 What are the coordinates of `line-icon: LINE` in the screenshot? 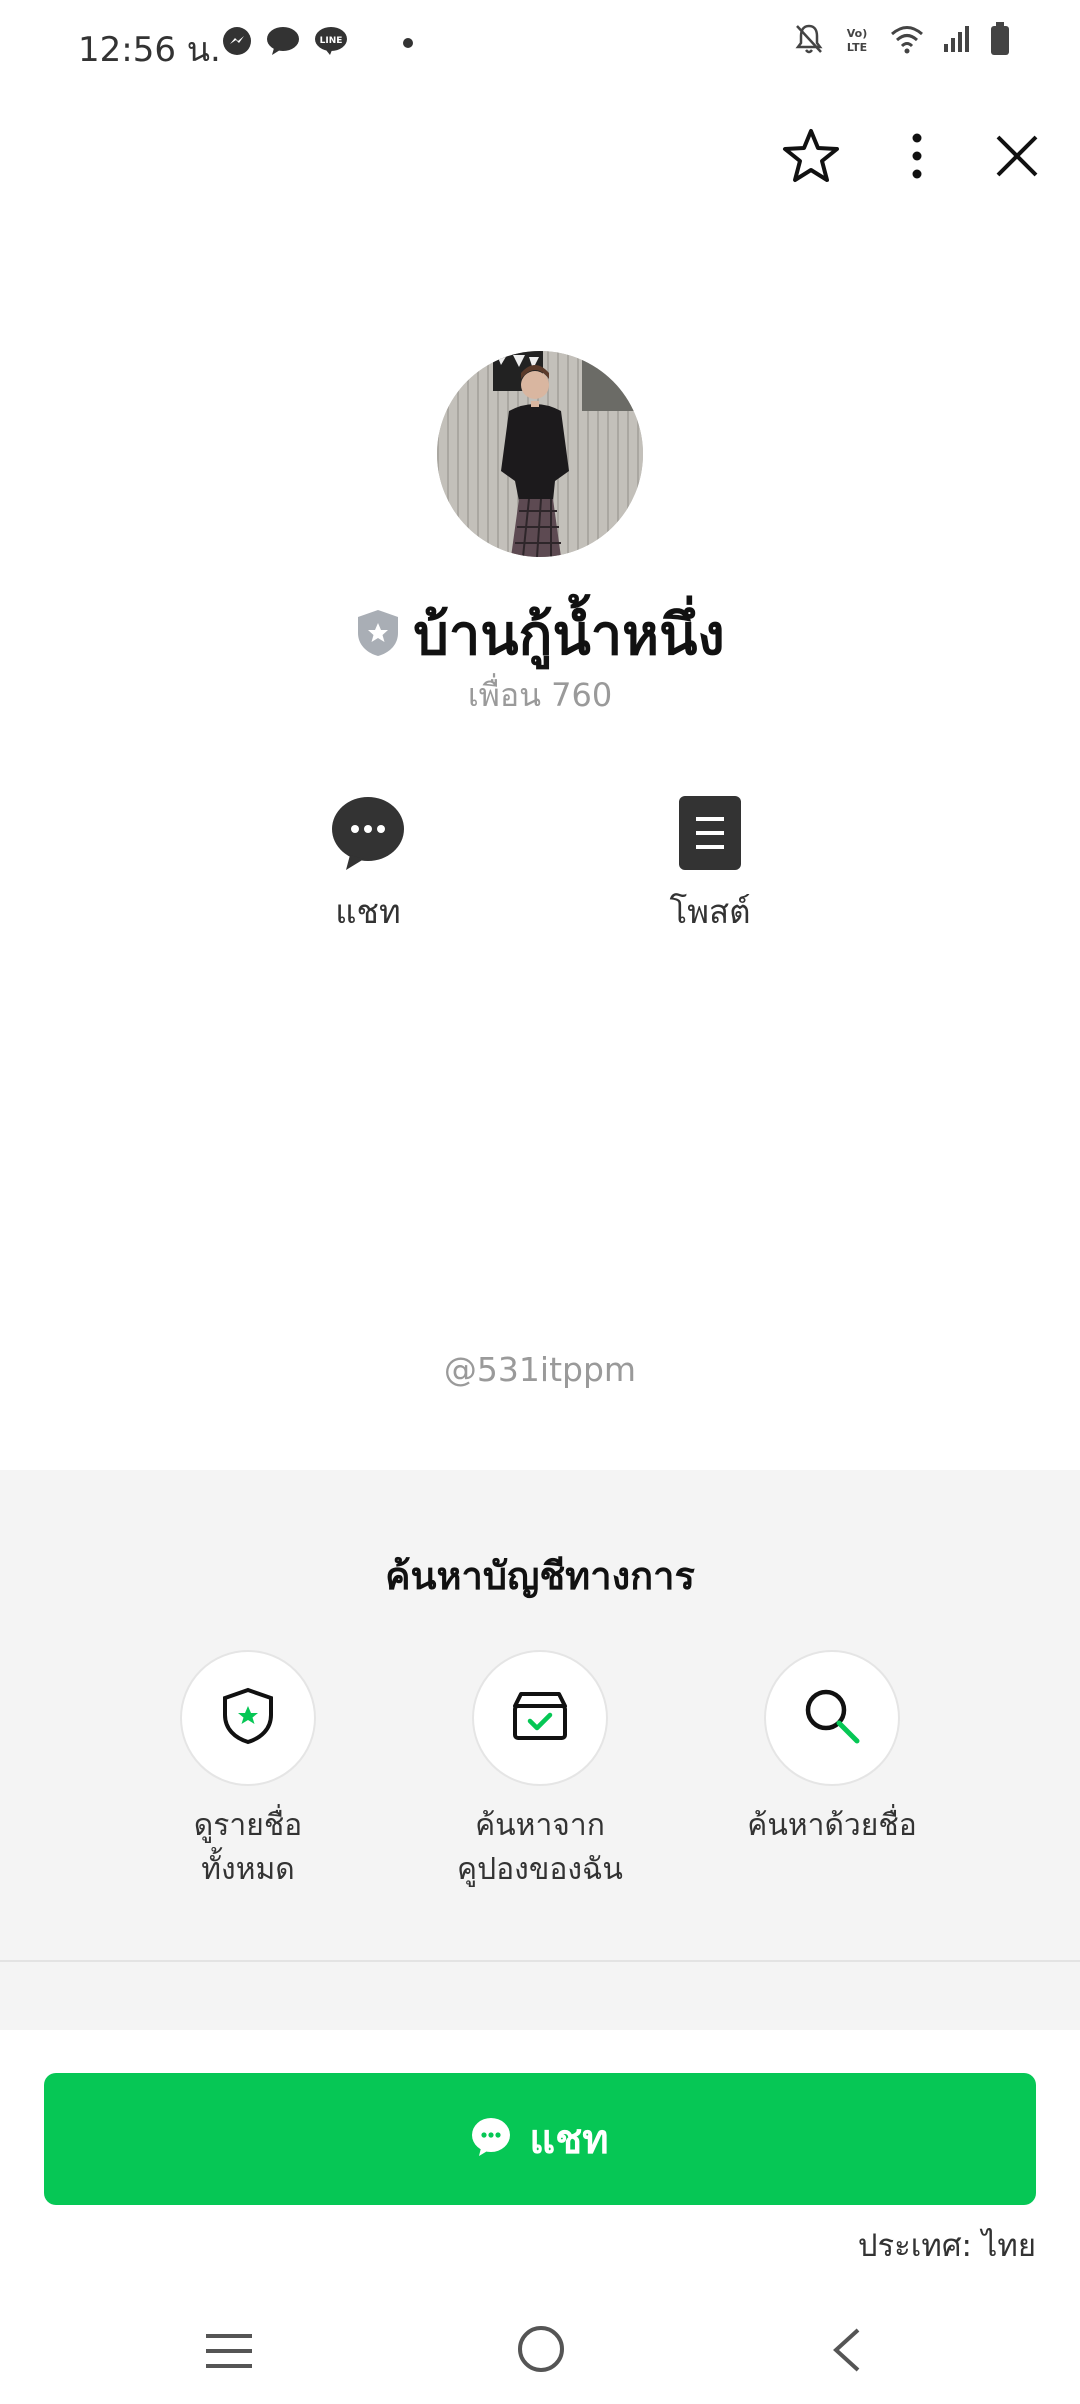 It's located at (331, 43).